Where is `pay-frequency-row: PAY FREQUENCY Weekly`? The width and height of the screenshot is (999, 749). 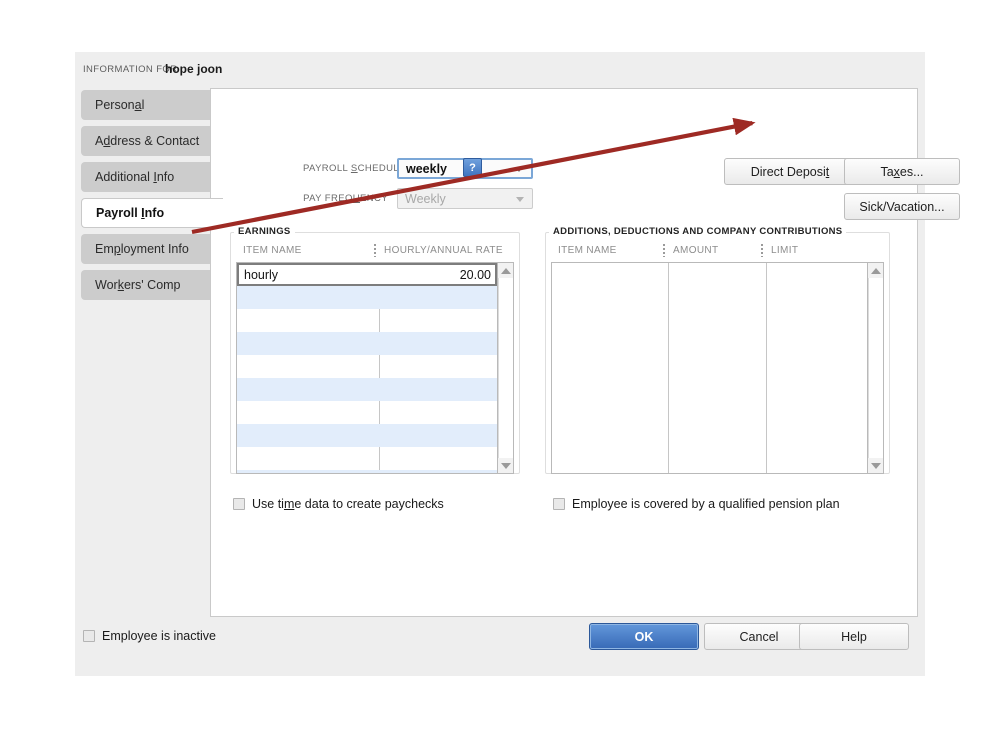
pay-frequency-row: PAY FREQUENCY Weekly is located at coordinates (418, 198).